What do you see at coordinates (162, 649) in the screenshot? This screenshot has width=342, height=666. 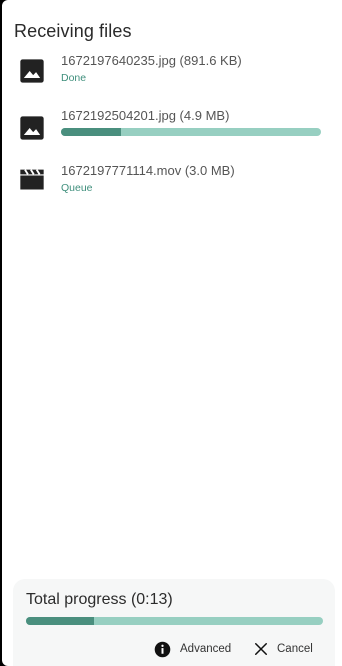 I see `info-icon` at bounding box center [162, 649].